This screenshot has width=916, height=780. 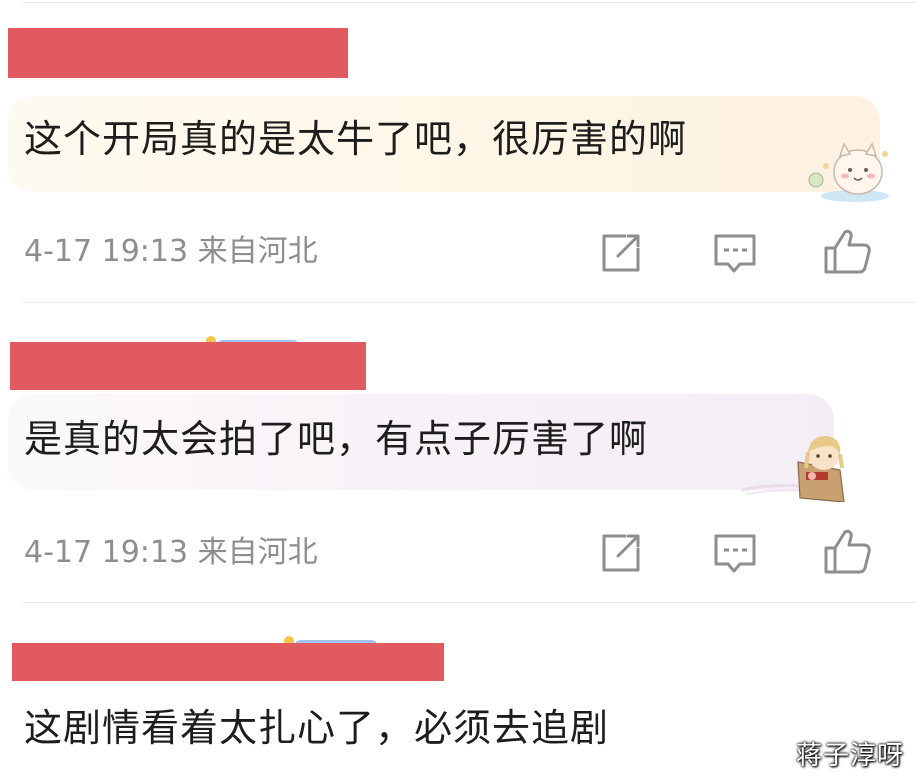 I want to click on comment-text: 是真的太会拍了吧，有点子厉害了啊, so click(x=336, y=439).